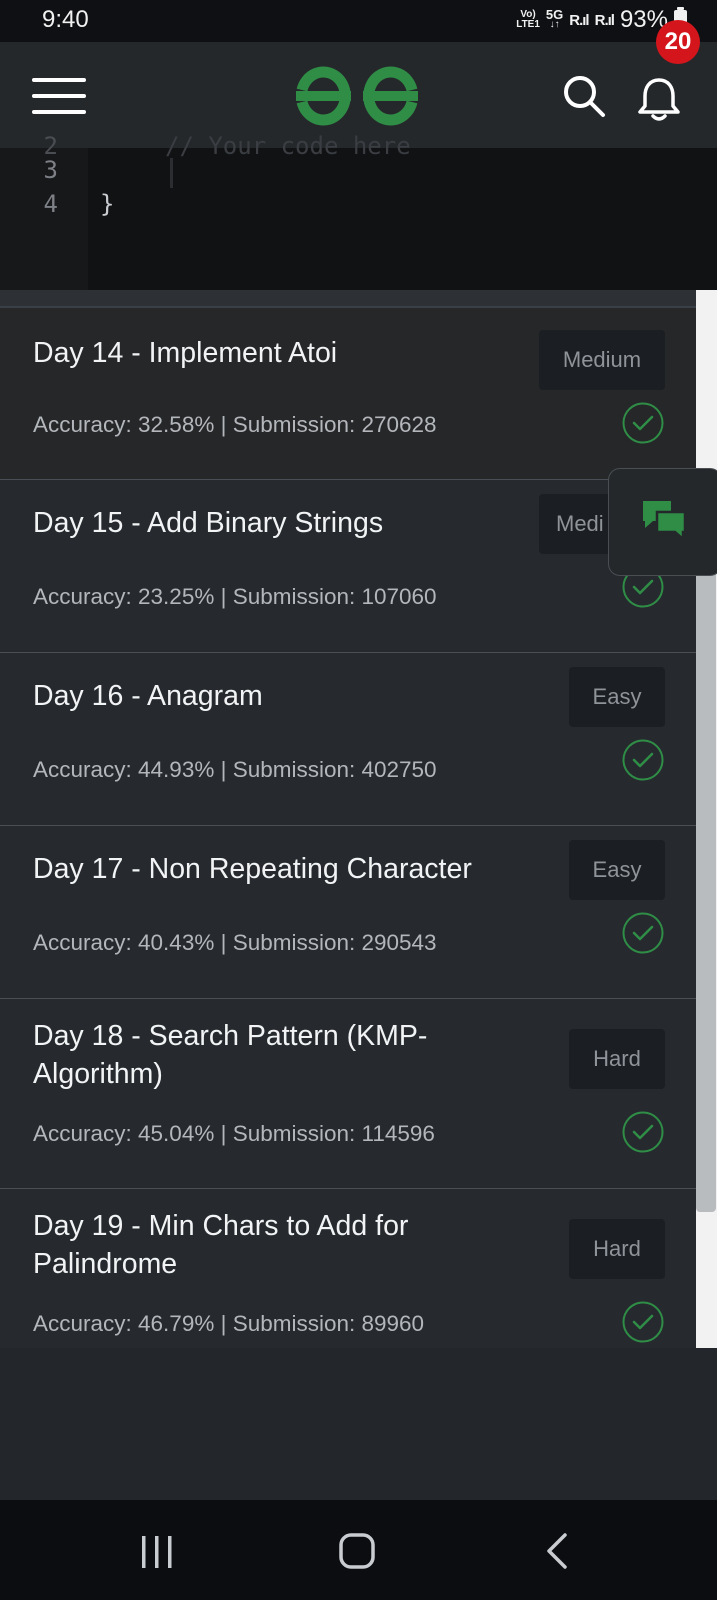  What do you see at coordinates (230, 1036) in the screenshot?
I see `problem-title: Day 18 - Search Pattern (KMP-` at bounding box center [230, 1036].